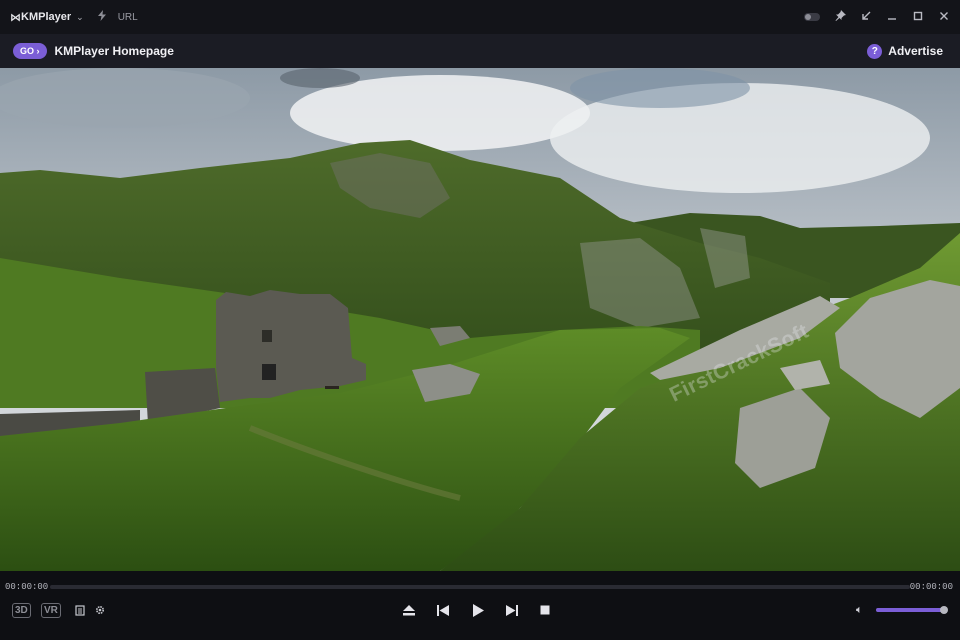 The image size is (960, 640). I want to click on volume-knob, so click(943, 610).